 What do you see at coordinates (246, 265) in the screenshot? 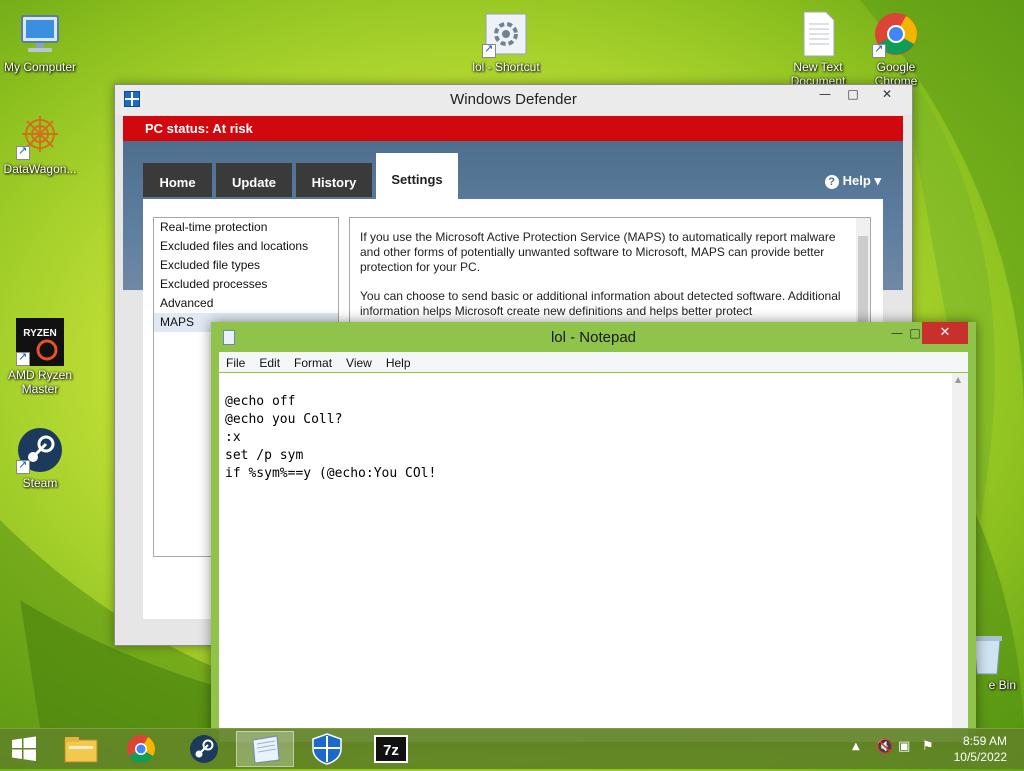
I see `list-item-excluded-file-types: Excluded file types` at bounding box center [246, 265].